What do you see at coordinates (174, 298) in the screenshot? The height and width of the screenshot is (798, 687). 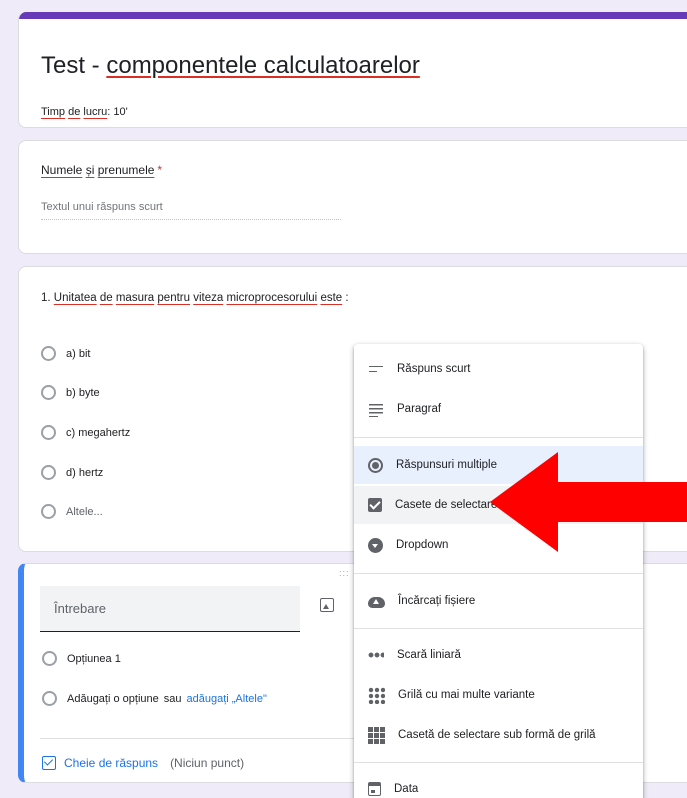 I see `question-word: pentru` at bounding box center [174, 298].